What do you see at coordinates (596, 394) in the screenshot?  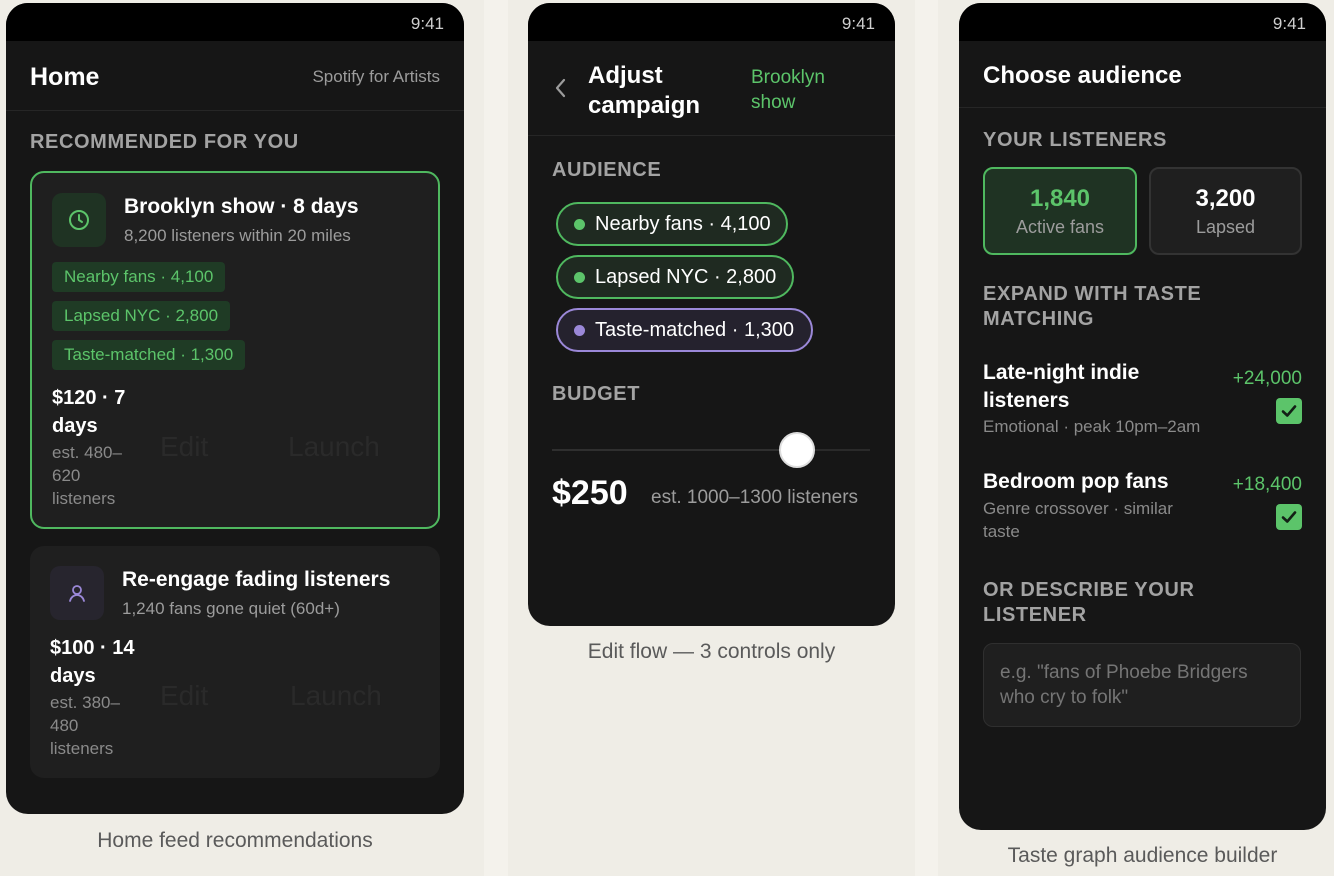 I see `section-label-budget: BUDGET` at bounding box center [596, 394].